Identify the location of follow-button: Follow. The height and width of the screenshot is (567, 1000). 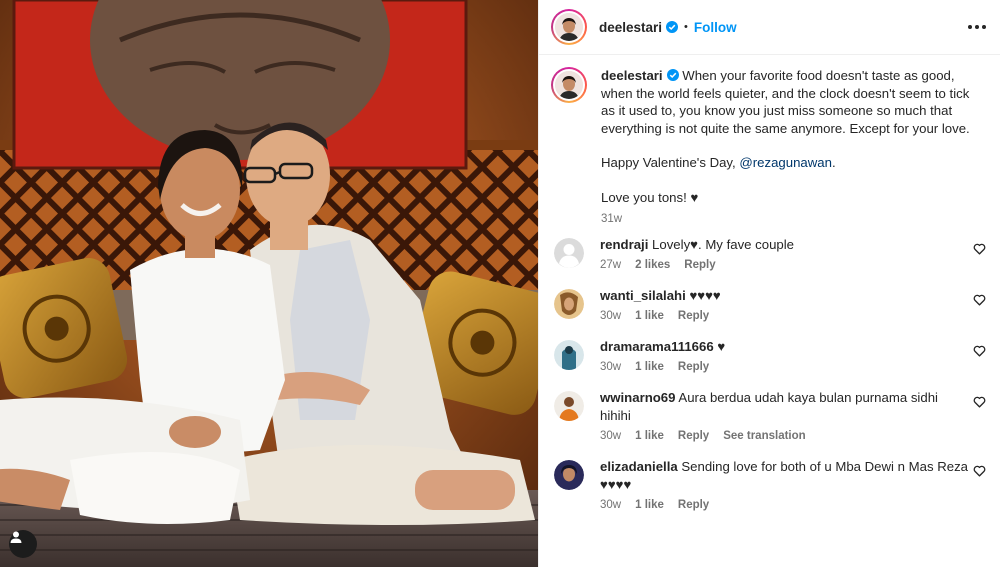
(715, 27).